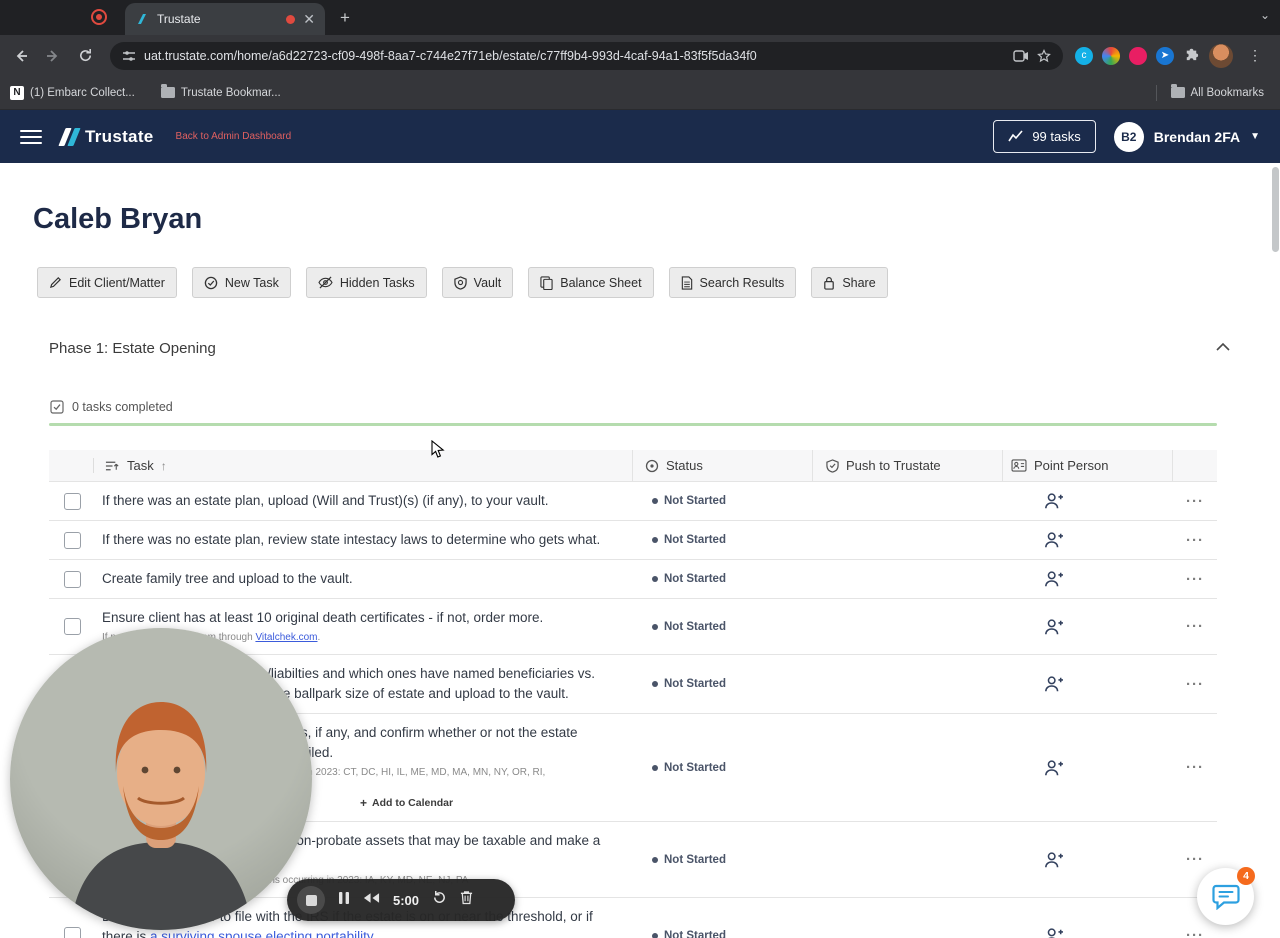 The image size is (1280, 938). I want to click on balance-sheet-button: Balance Sheet, so click(591, 282).